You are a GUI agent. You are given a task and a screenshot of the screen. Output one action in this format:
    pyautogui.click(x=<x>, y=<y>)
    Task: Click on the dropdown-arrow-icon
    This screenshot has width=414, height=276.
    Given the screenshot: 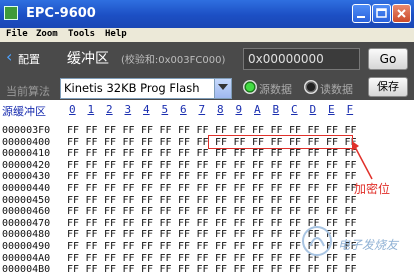 What is the action you would take?
    pyautogui.click(x=222, y=88)
    